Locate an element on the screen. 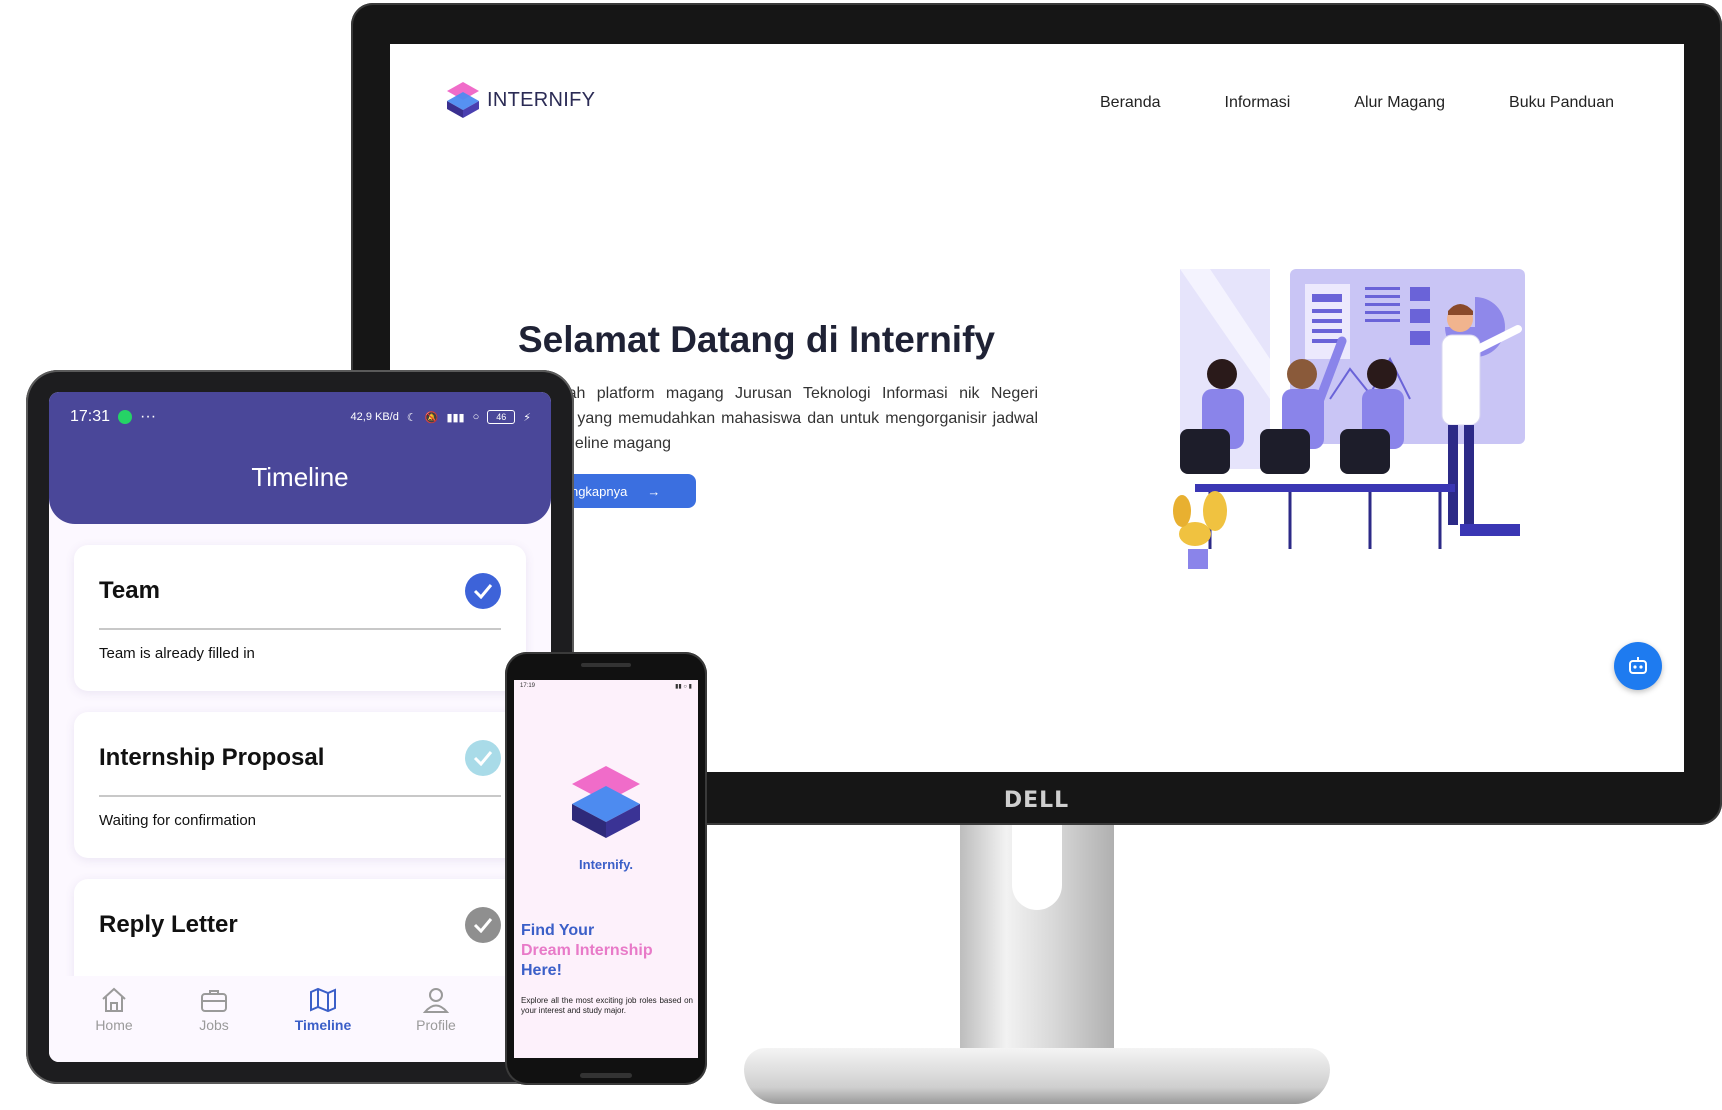 The image size is (1722, 1110). monitor-stand-base is located at coordinates (1037, 1076).